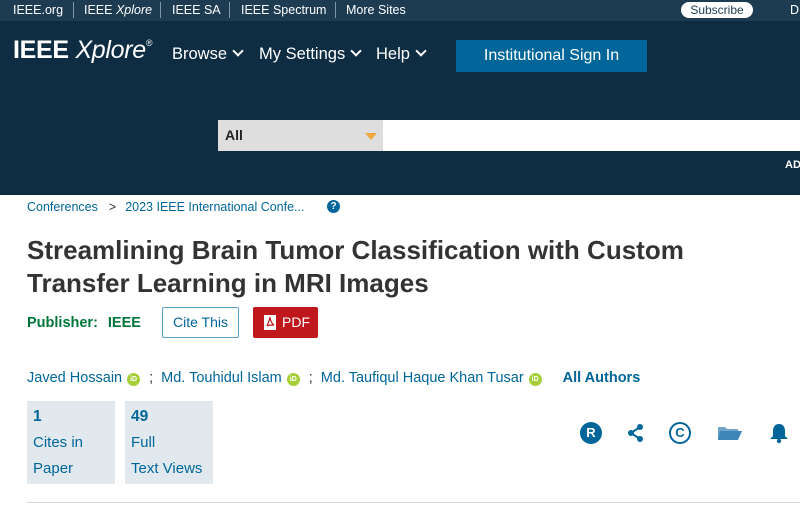 The height and width of the screenshot is (529, 800). Describe the element at coordinates (422, 378) in the screenshot. I see `author-link: Md. Taufiqul Haque Khan Tusar` at that location.